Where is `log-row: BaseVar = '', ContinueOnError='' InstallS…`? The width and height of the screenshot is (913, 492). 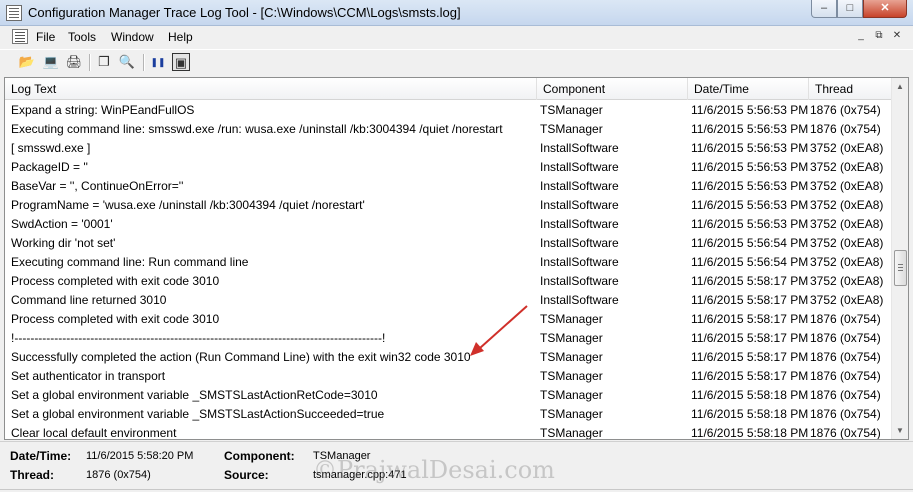 log-row: BaseVar = '', ContinueOnError='' InstallS… is located at coordinates (448, 186).